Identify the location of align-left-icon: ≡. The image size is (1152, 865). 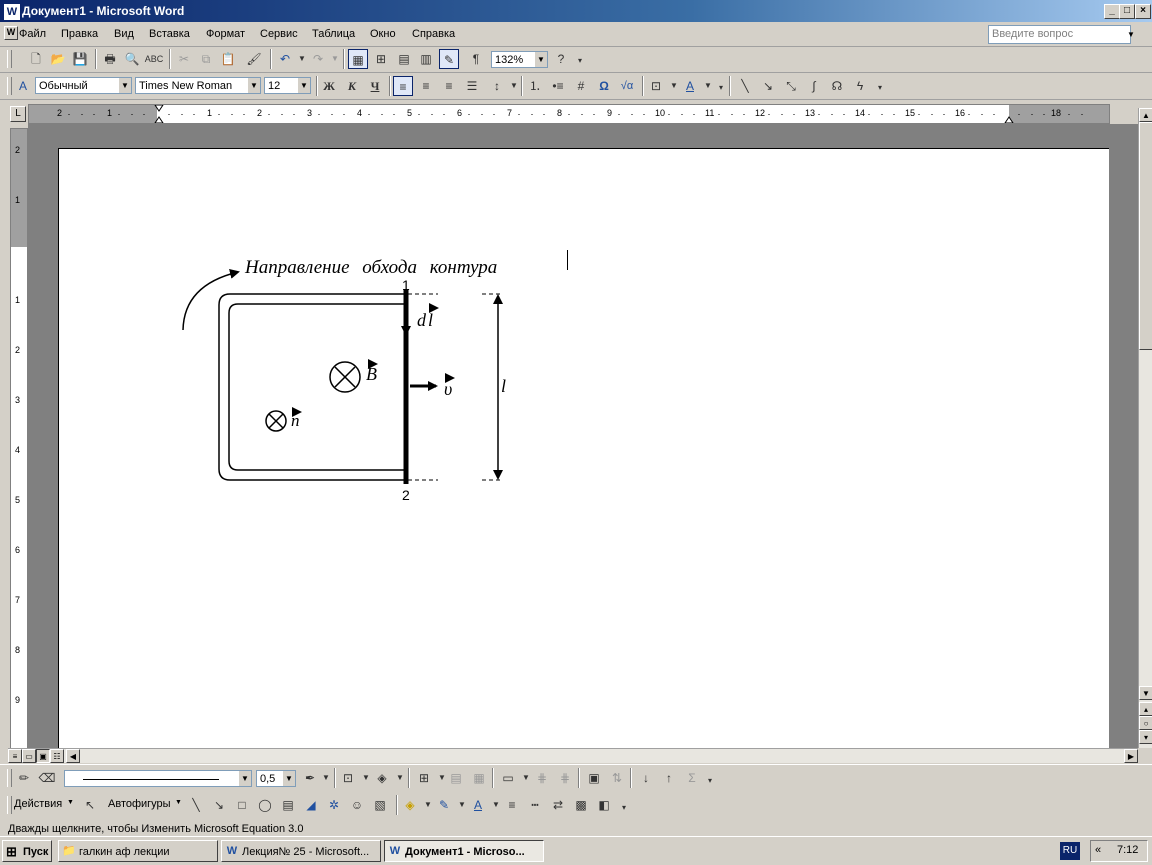
(403, 86).